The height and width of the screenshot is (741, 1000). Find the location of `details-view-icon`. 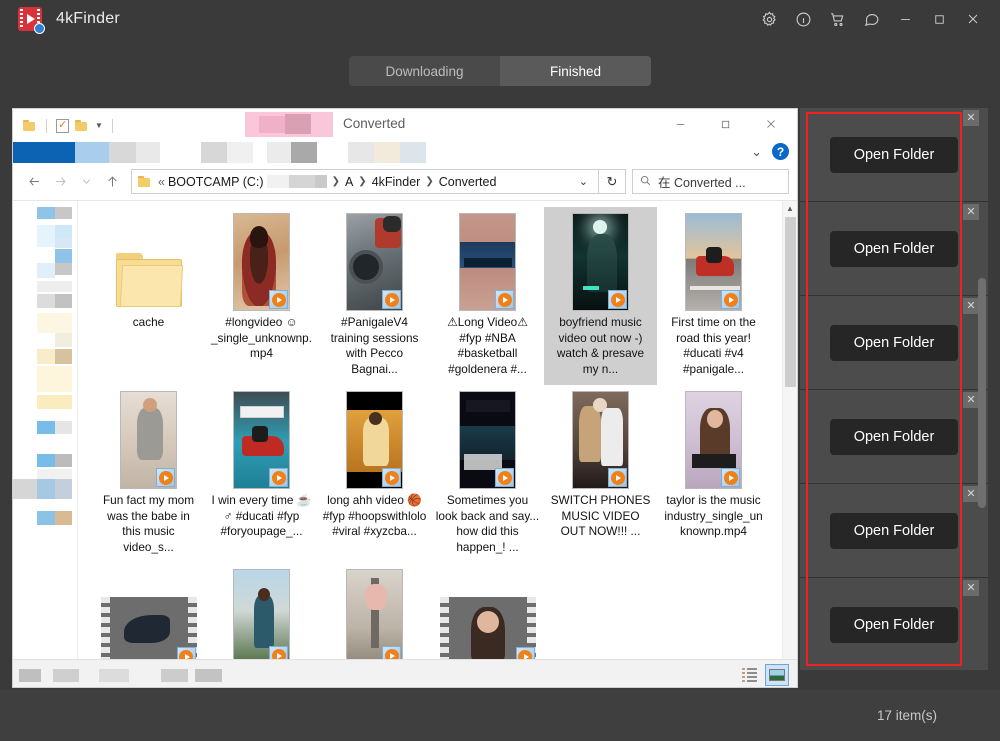

details-view-icon is located at coordinates (749, 674).